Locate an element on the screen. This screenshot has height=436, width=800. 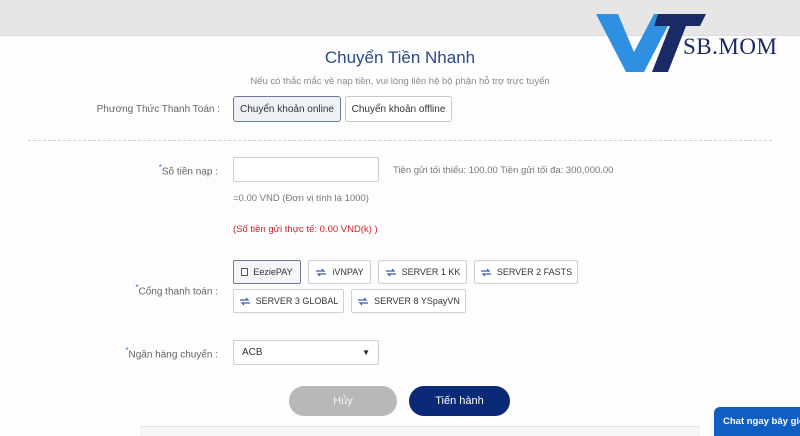
cancel-button: Hủy is located at coordinates (343, 401).